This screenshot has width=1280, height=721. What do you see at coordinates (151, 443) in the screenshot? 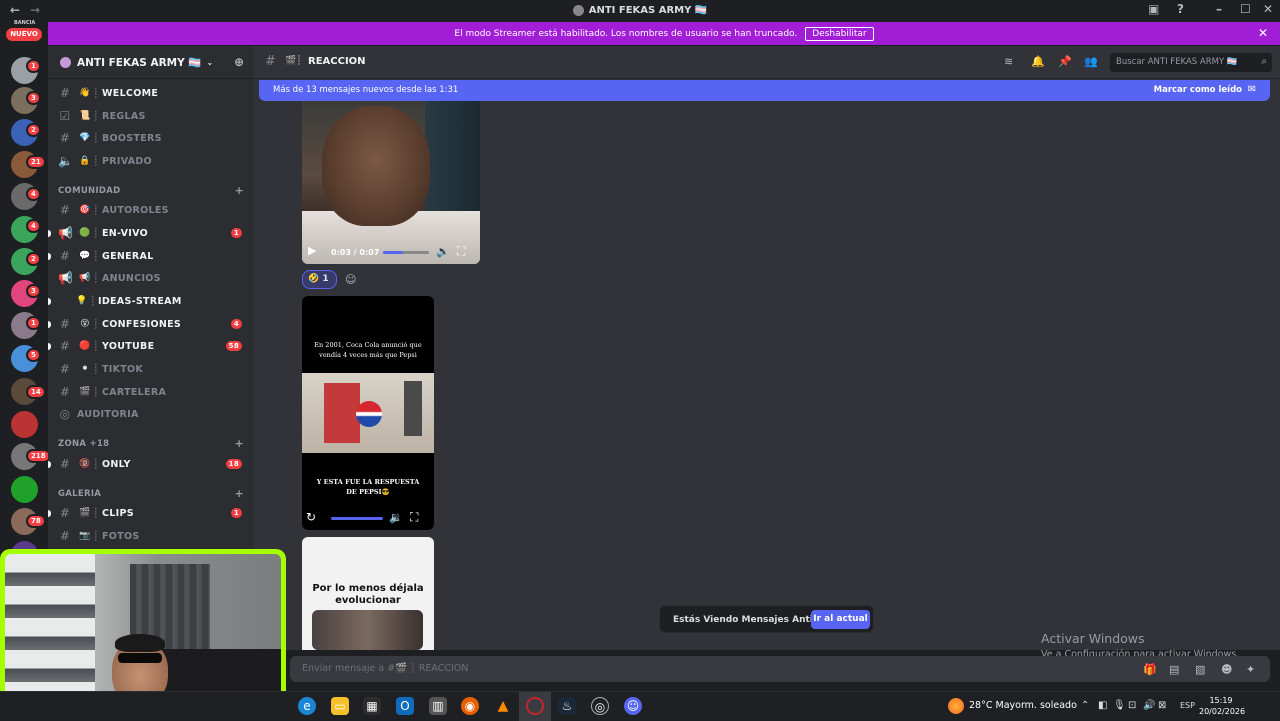
I see `category-header: ZONA +18 +` at bounding box center [151, 443].